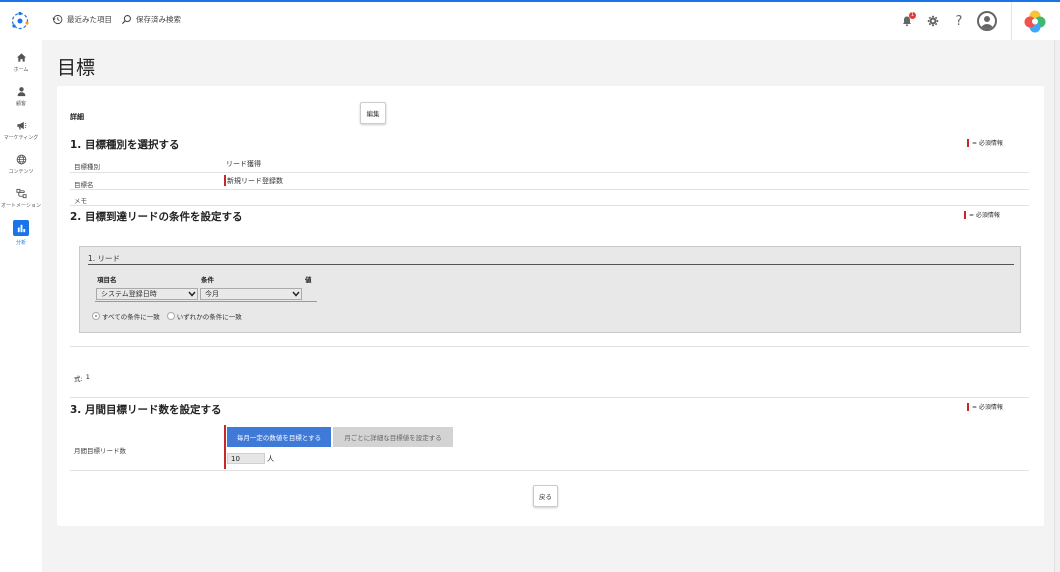 The height and width of the screenshot is (572, 1060). I want to click on notification-badge: 1, so click(912, 15).